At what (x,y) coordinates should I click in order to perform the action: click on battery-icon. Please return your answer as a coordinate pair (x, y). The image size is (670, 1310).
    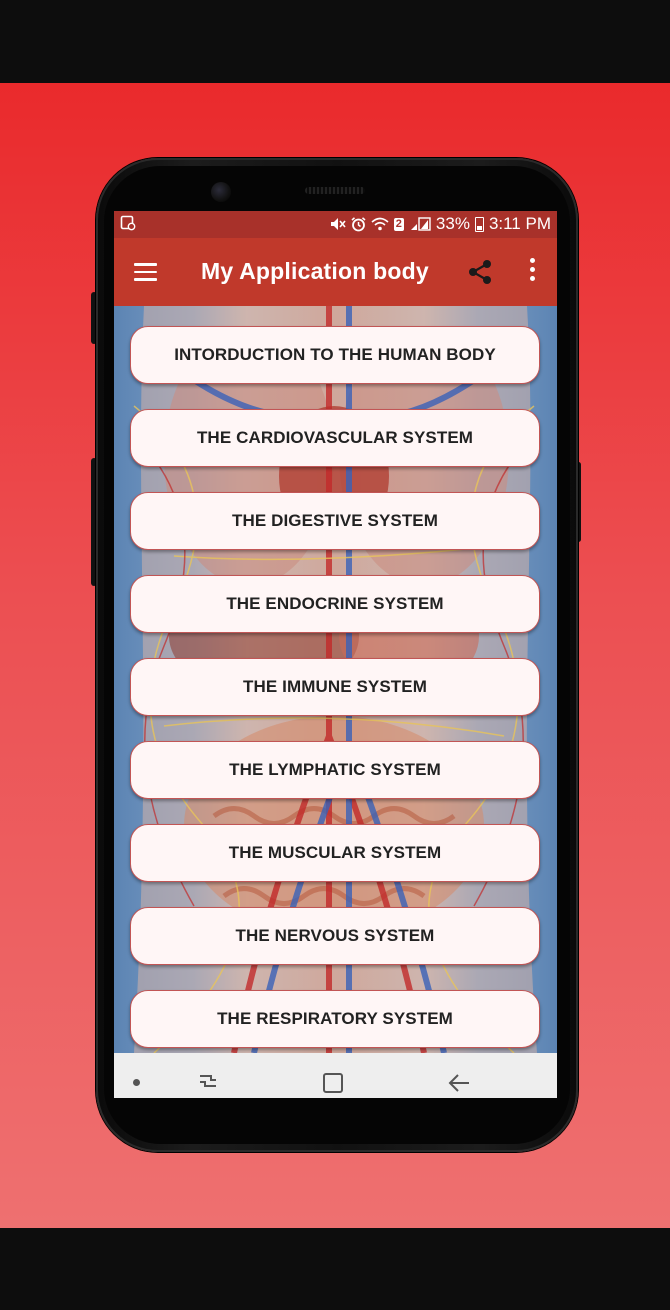
    Looking at the image, I should click on (479, 224).